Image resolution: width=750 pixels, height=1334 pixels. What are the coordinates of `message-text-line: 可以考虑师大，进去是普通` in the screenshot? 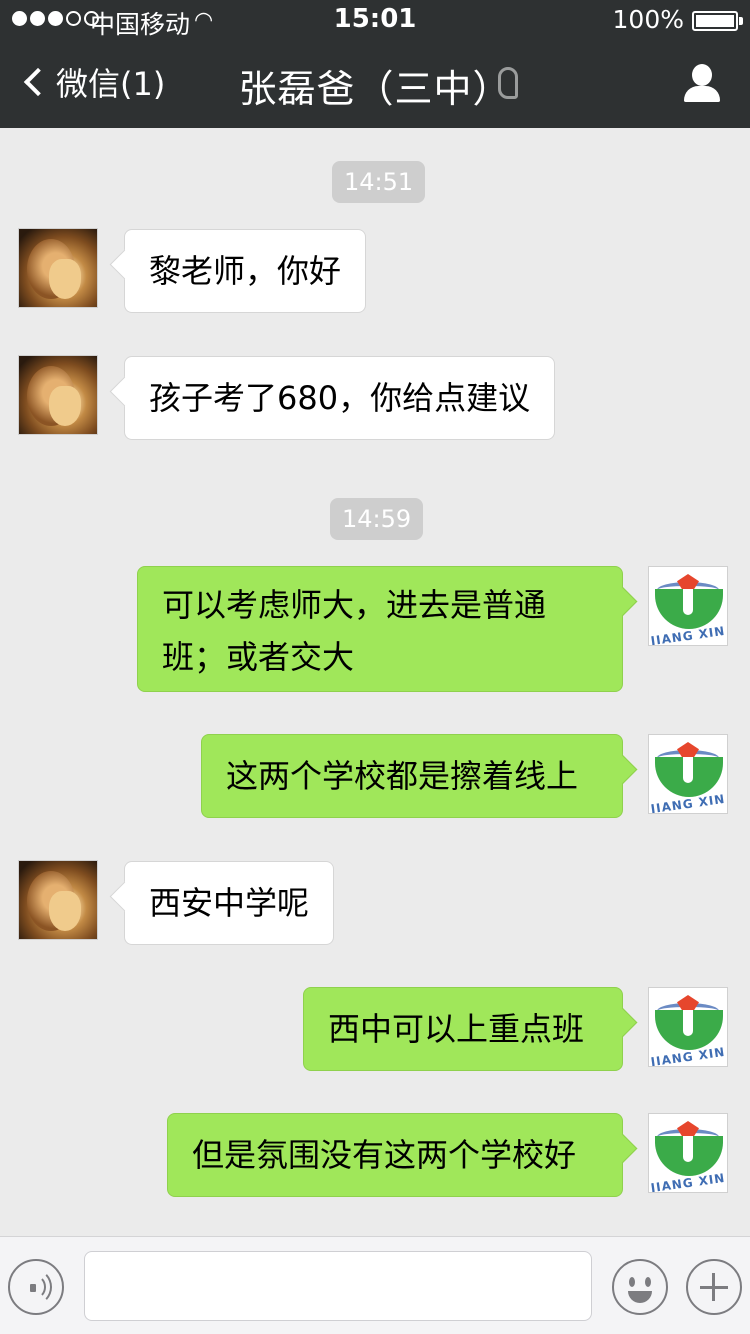 It's located at (354, 605).